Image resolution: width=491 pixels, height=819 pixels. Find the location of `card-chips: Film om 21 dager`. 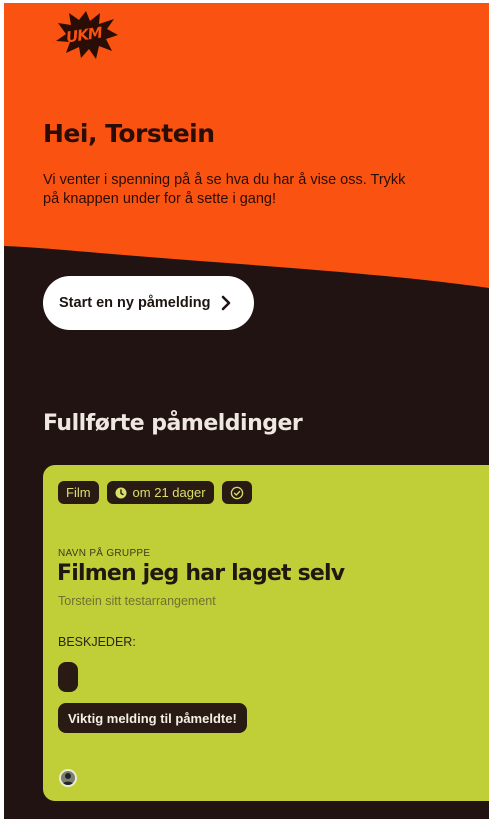

card-chips: Film om 21 dager is located at coordinates (155, 492).